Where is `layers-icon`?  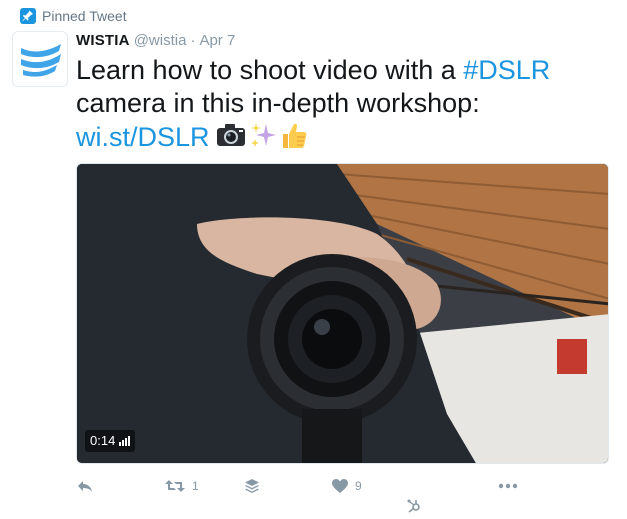 layers-icon is located at coordinates (252, 486).